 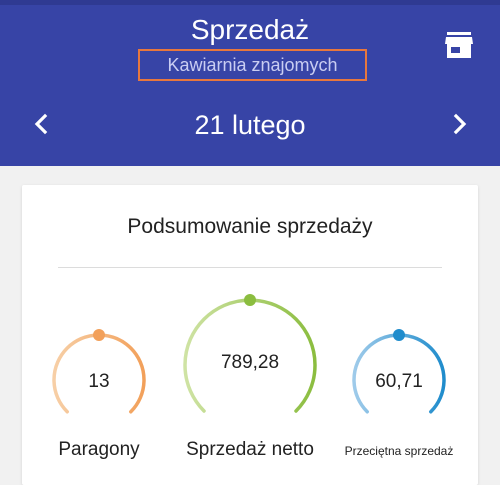 What do you see at coordinates (250, 226) in the screenshot?
I see `summary-title: Podsumowanie sprzedaży` at bounding box center [250, 226].